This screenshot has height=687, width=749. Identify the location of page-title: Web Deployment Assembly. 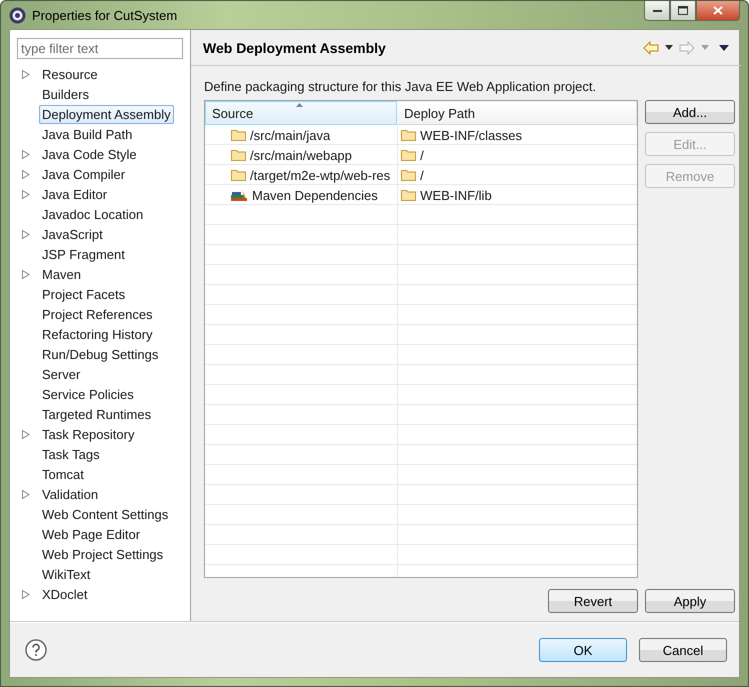
(295, 48).